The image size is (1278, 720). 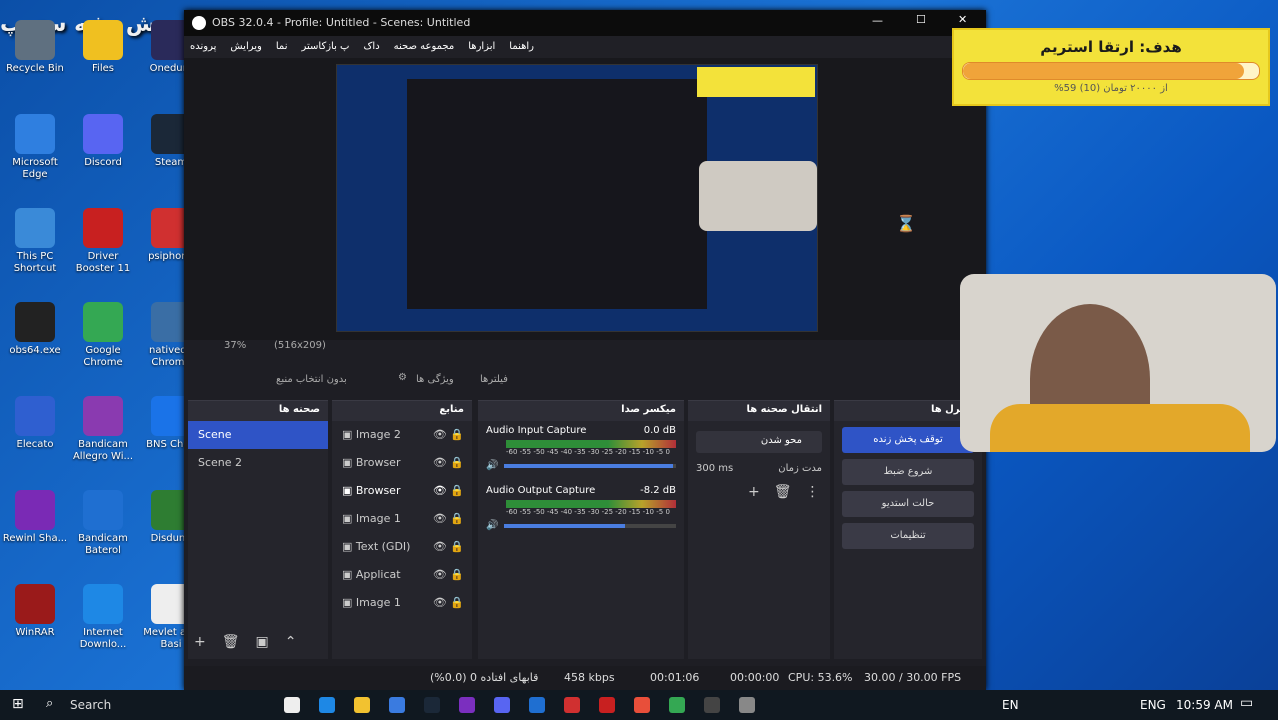 What do you see at coordinates (481, 46) in the screenshot?
I see `menu-item: ابزارها` at bounding box center [481, 46].